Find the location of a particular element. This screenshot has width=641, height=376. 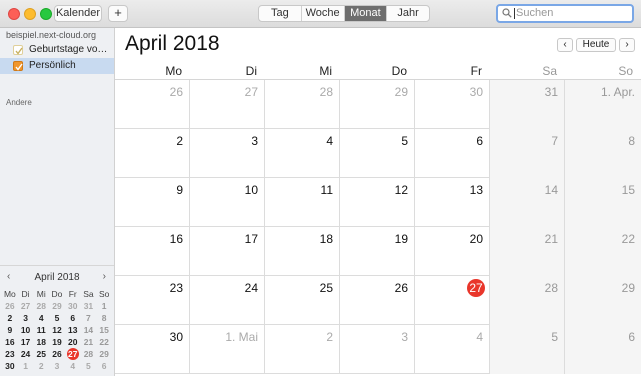

mini-day: 9 is located at coordinates (10, 330).